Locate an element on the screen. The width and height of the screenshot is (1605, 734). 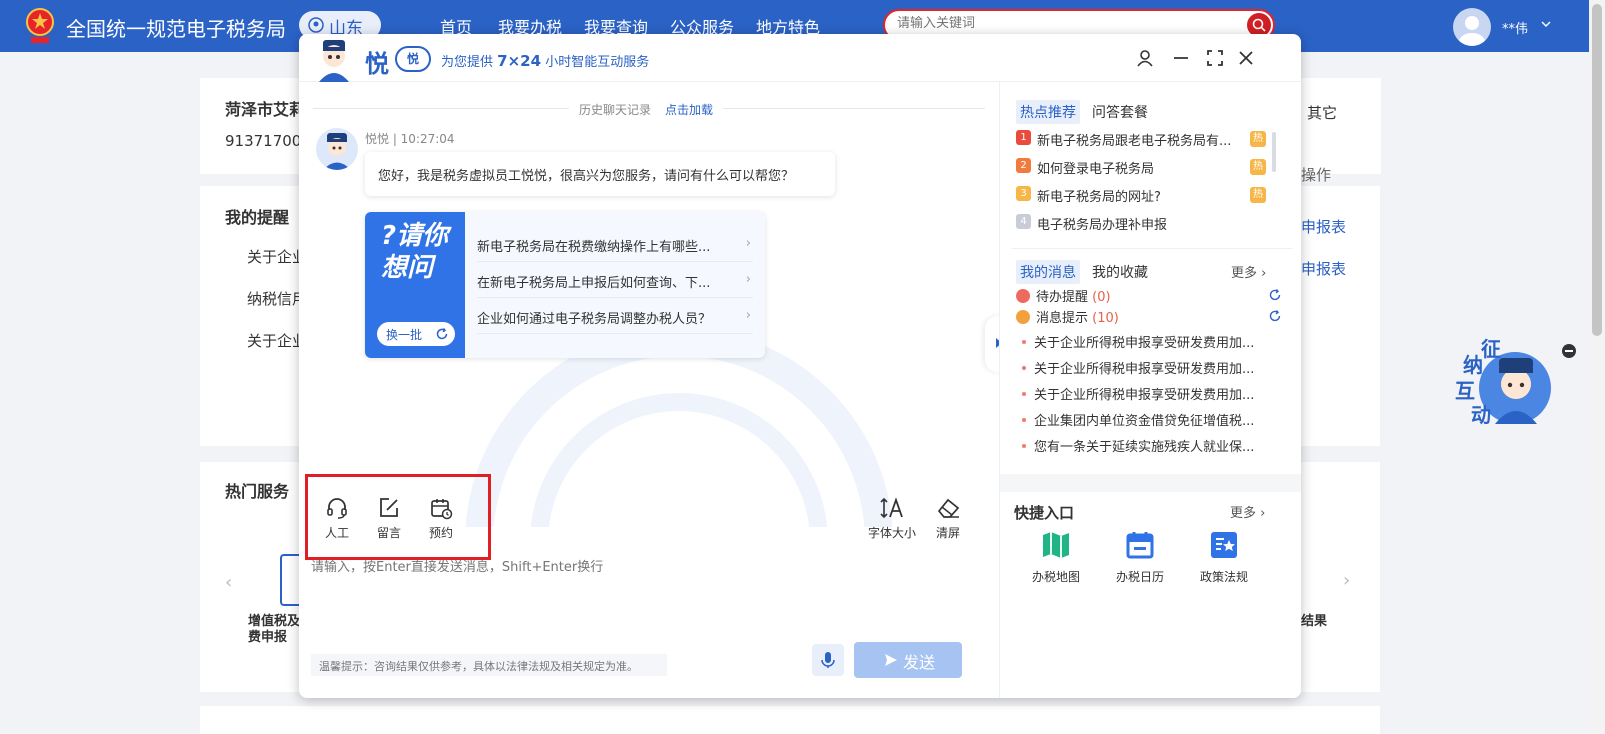
user-avatar is located at coordinates (1472, 27).